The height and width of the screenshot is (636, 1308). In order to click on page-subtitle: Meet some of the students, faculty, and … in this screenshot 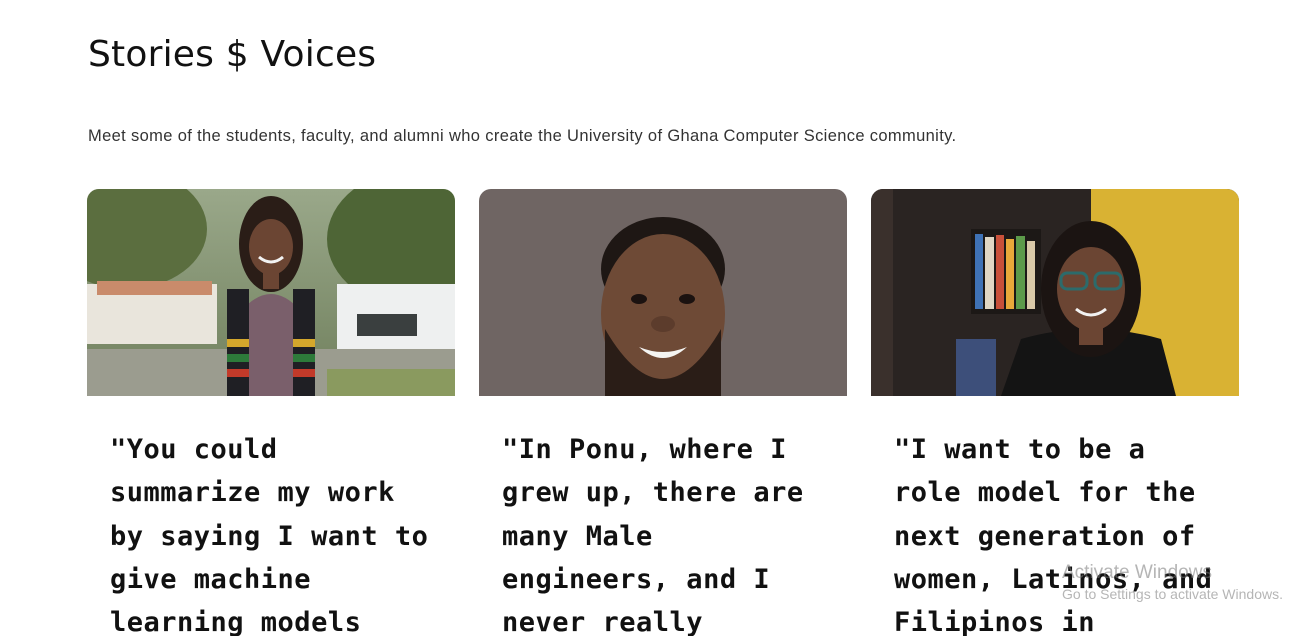, I will do `click(522, 136)`.